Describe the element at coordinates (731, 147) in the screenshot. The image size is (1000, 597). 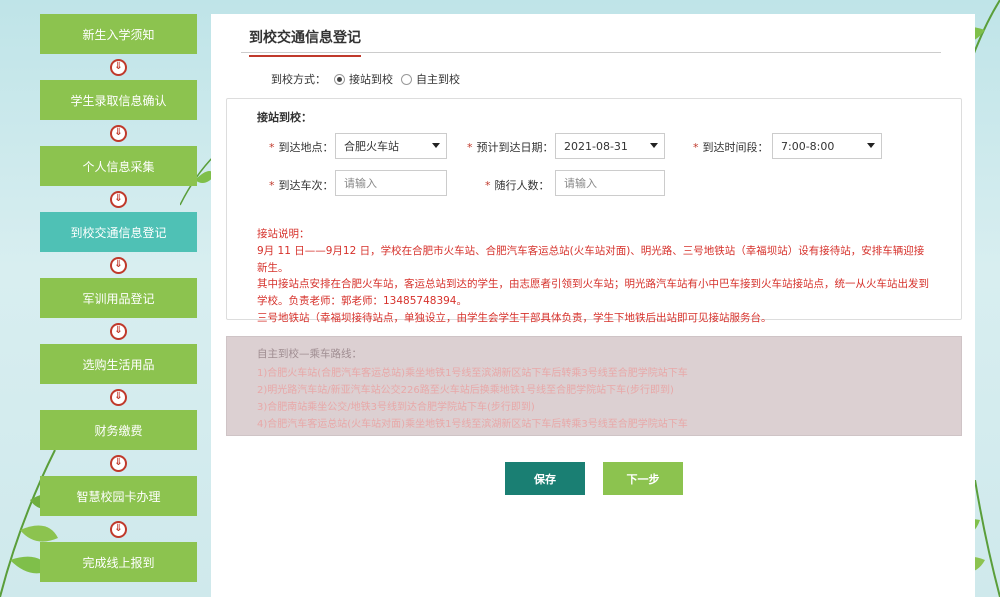
I see `time-label: * 到达时间段：` at that location.